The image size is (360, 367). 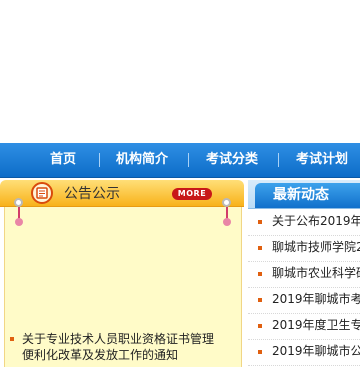 I want to click on news-link: 2019年聊城市考试录, so click(x=316, y=299).